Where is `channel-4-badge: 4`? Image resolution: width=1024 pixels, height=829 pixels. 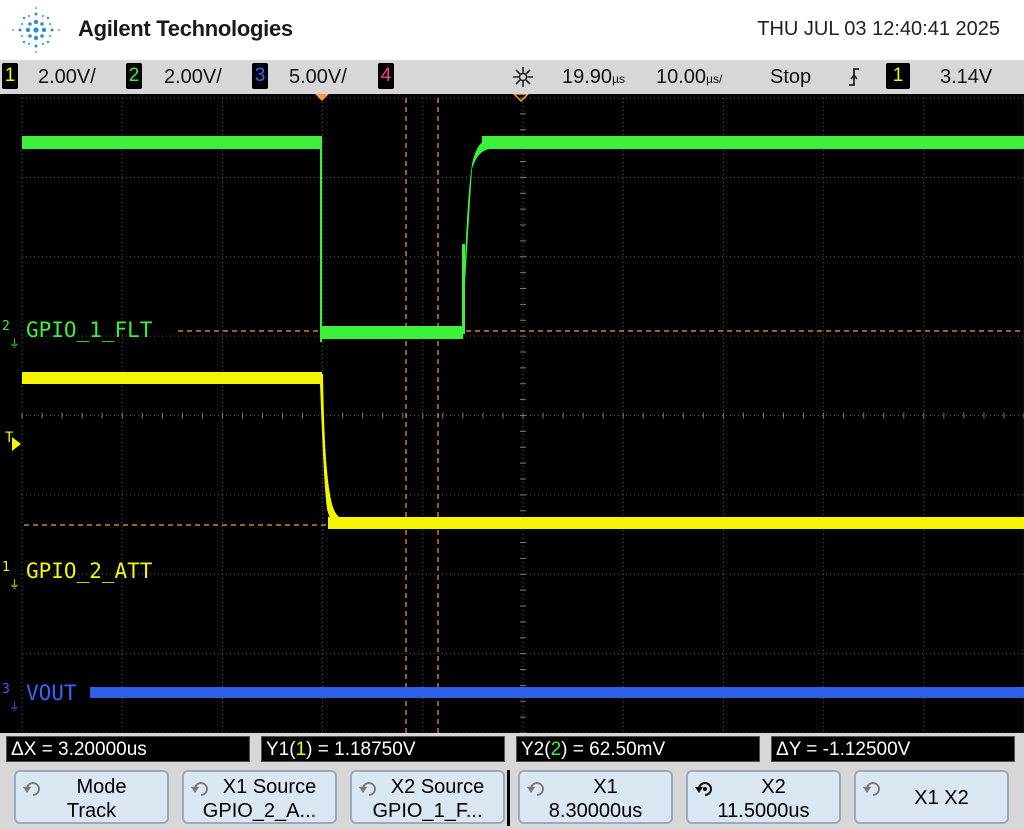 channel-4-badge: 4 is located at coordinates (386, 76).